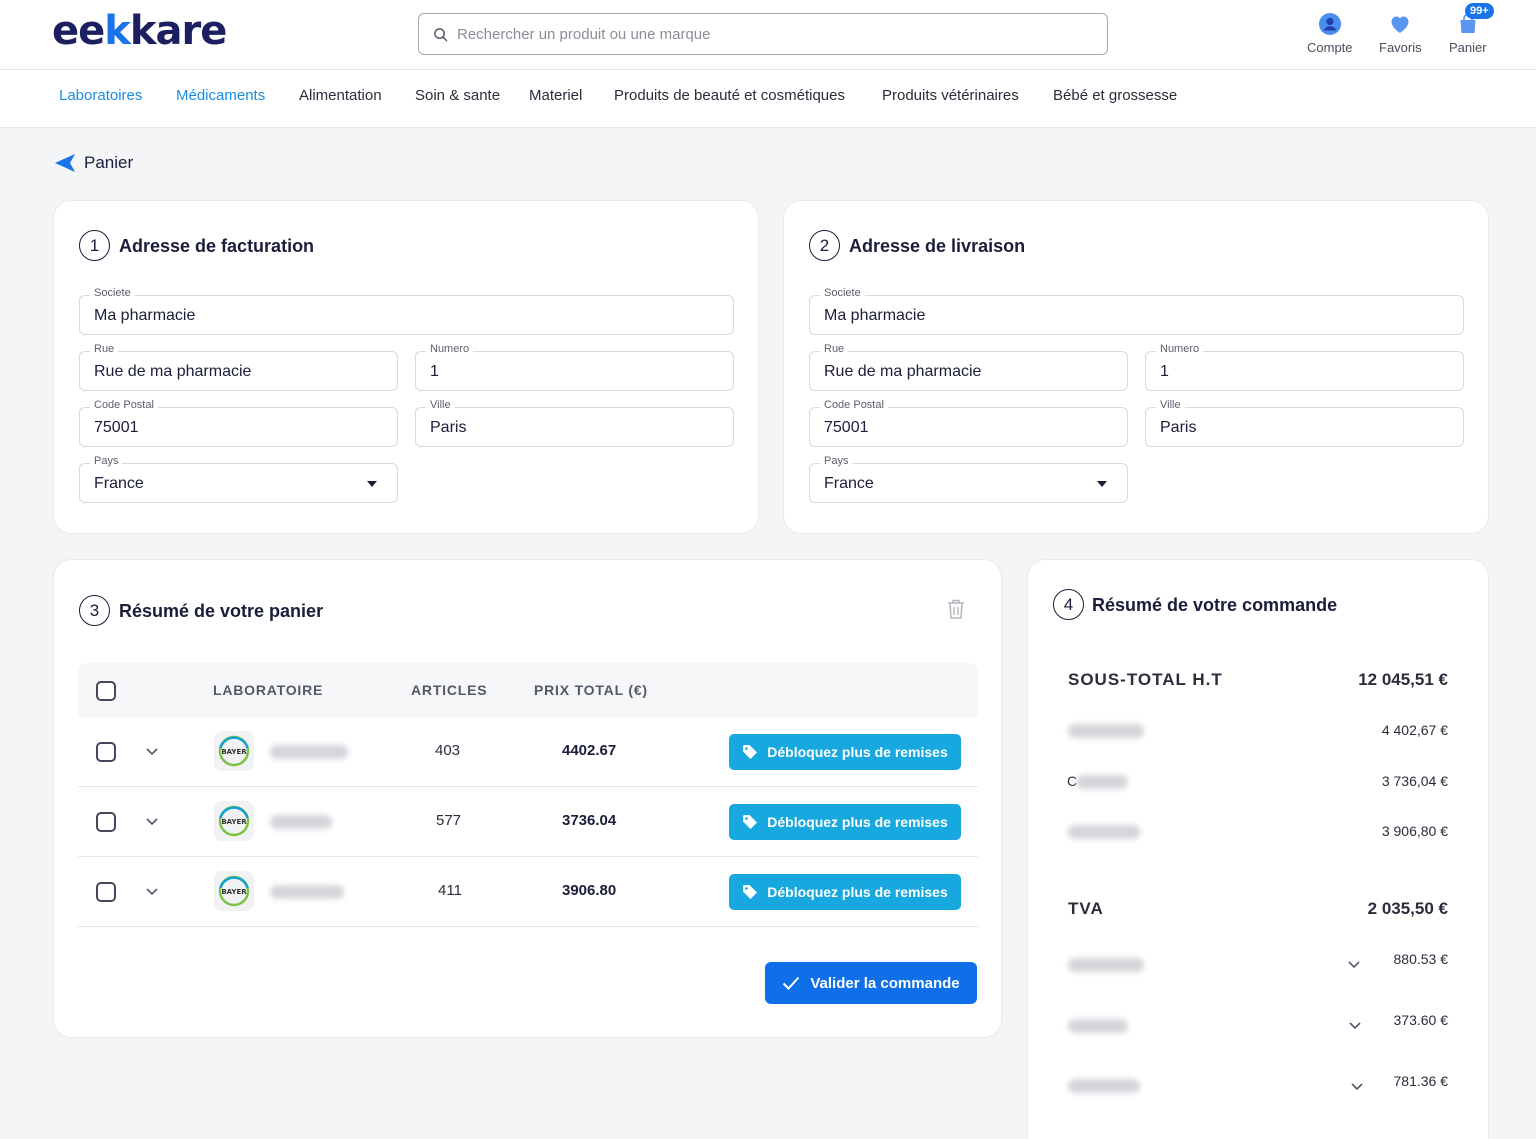  Describe the element at coordinates (574, 423) in the screenshot. I see `billing-ville-field: Ville Paris` at that location.